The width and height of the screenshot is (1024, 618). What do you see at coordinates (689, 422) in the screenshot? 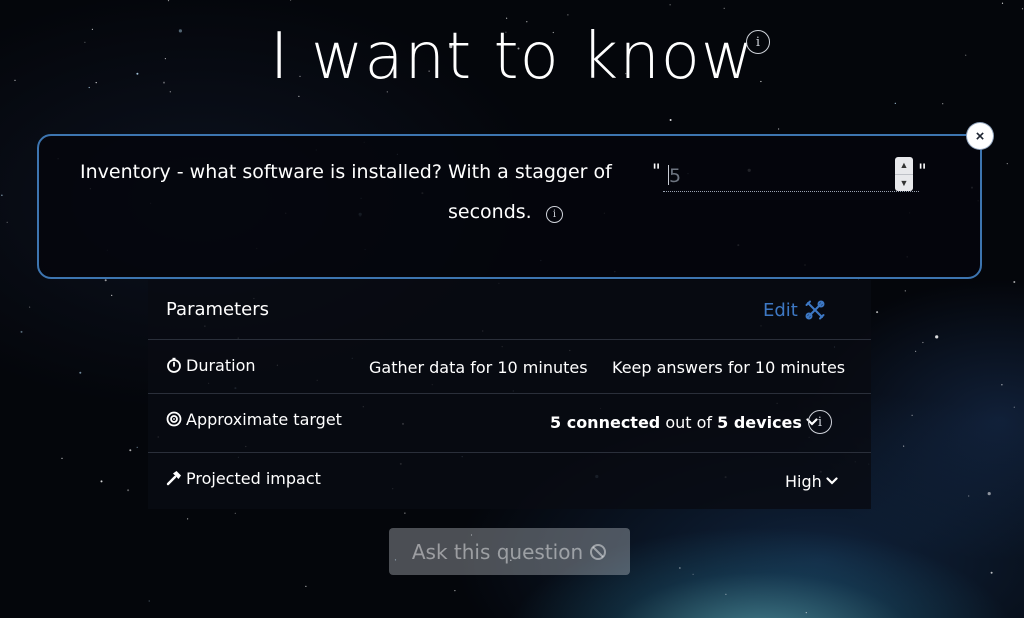
I see `target-out-of: out of` at bounding box center [689, 422].